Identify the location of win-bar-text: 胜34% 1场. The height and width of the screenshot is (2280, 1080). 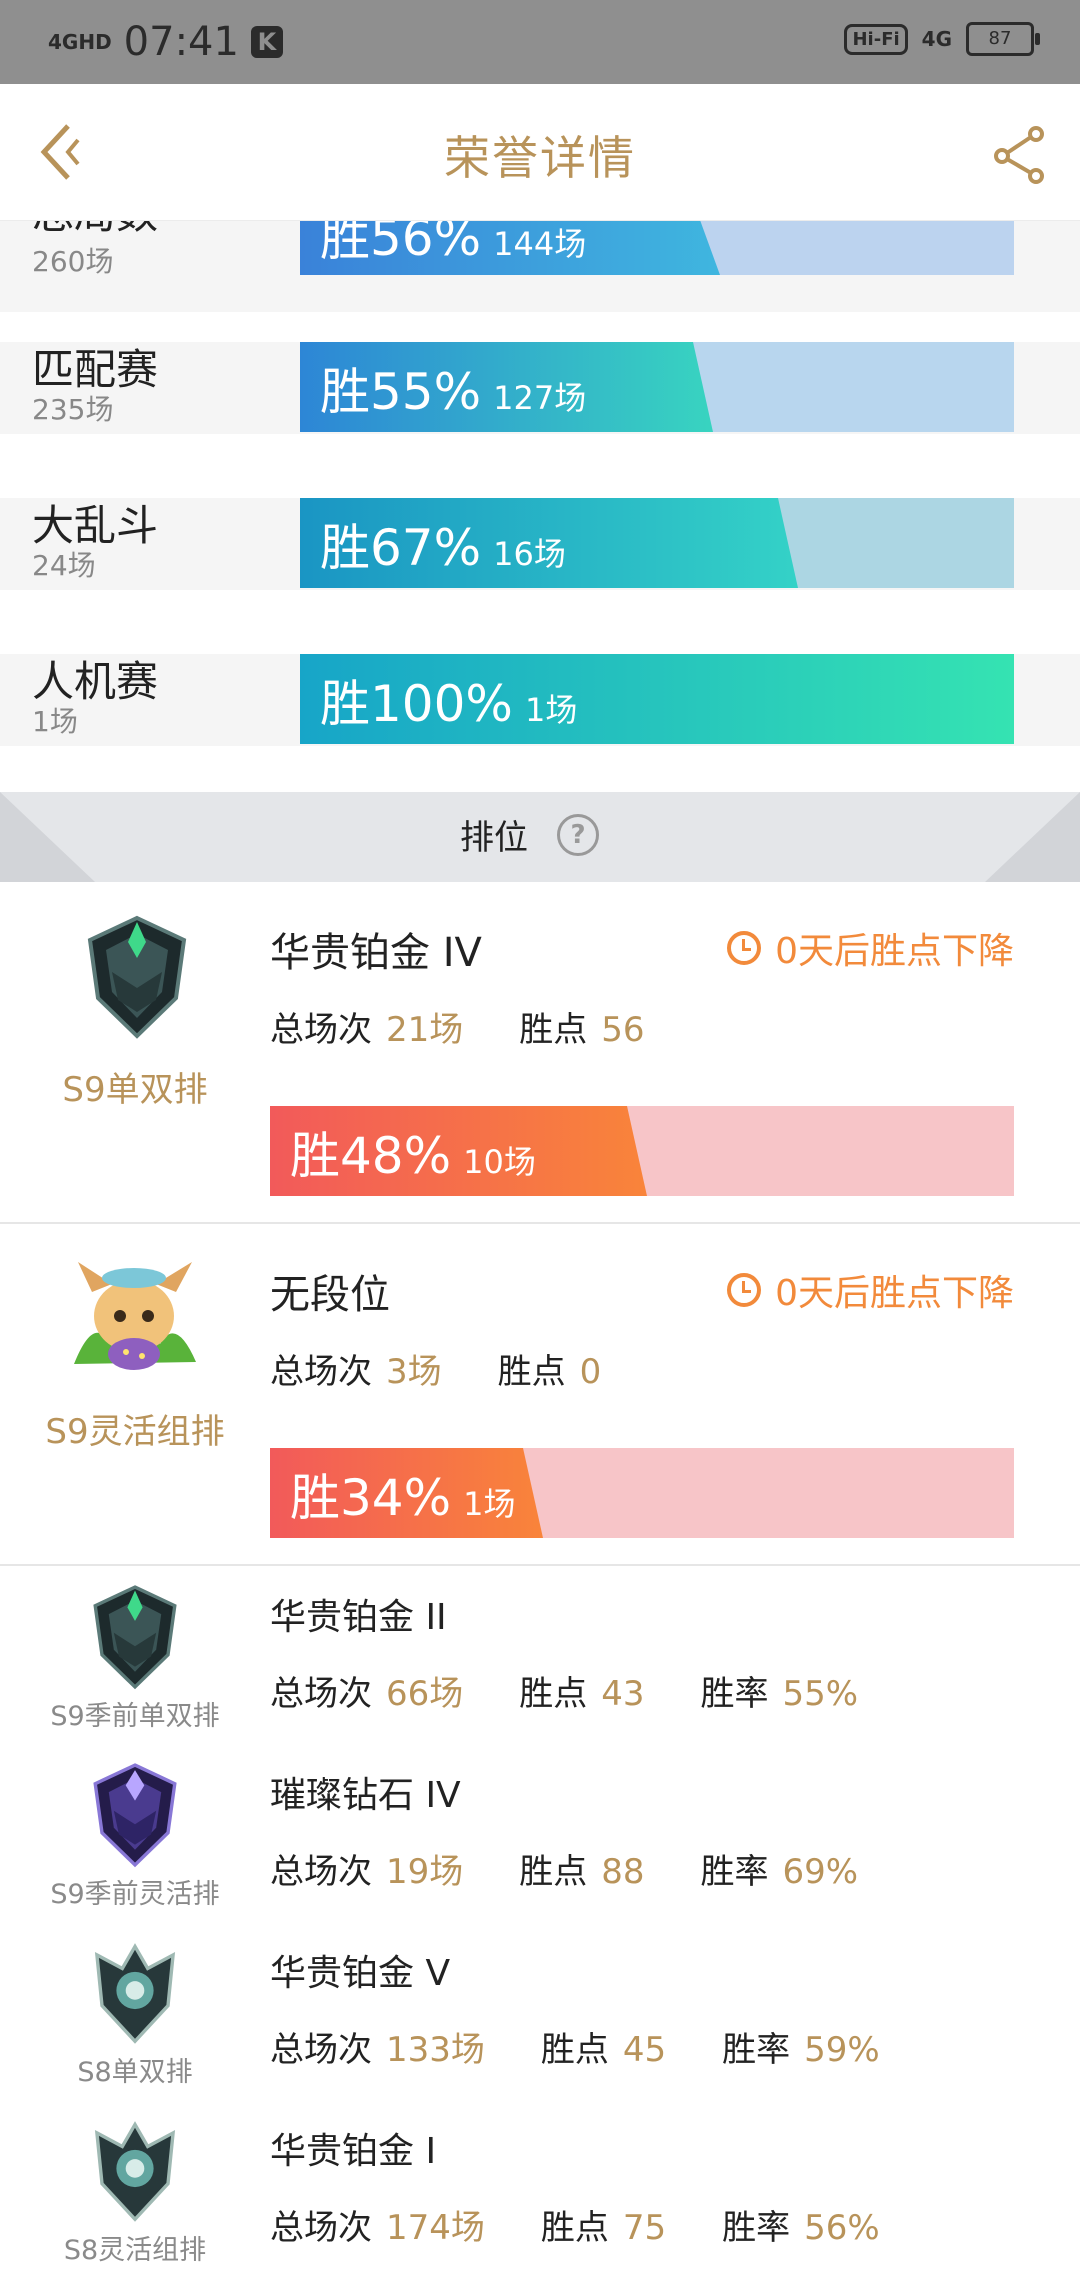
(403, 1494).